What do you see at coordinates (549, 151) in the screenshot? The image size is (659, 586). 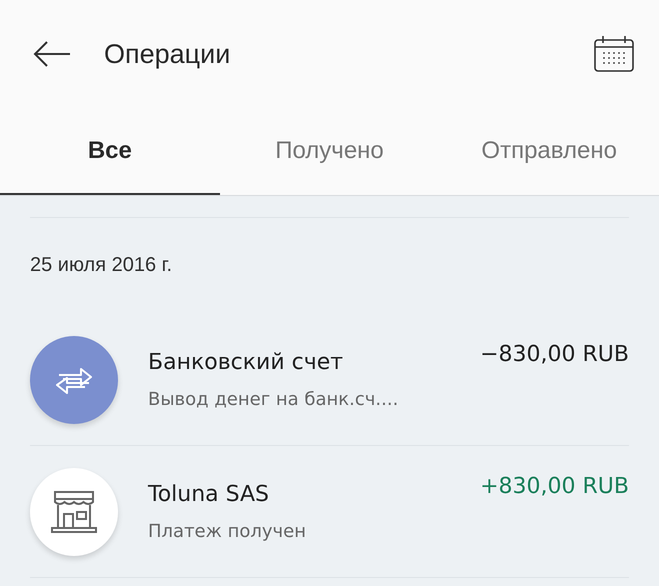 I see `filter-tab: Отправлено` at bounding box center [549, 151].